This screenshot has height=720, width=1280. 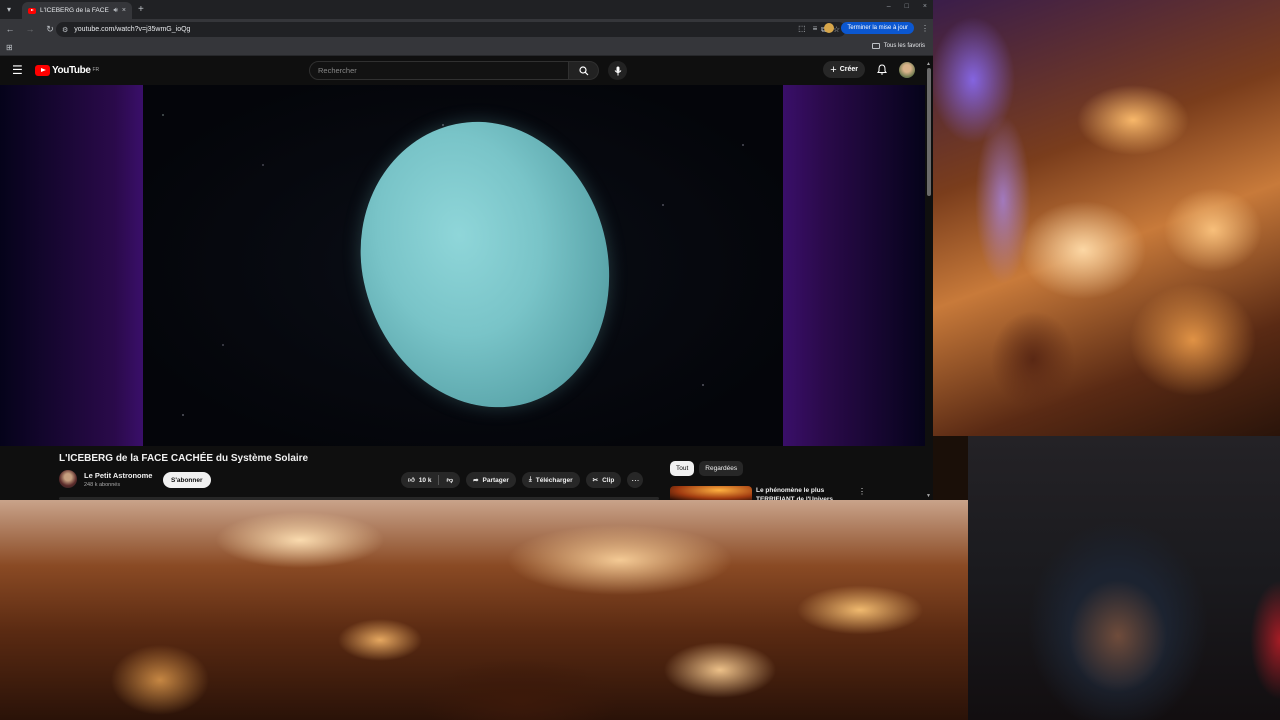 What do you see at coordinates (476, 480) in the screenshot?
I see `share-icon: ➦` at bounding box center [476, 480].